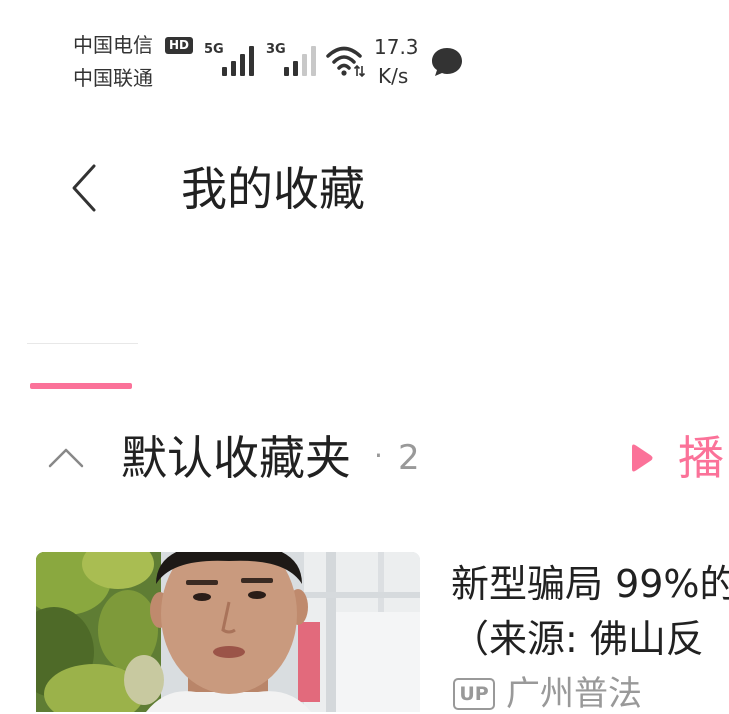 This screenshot has height=714, width=729. What do you see at coordinates (214, 49) in the screenshot?
I see `network-type-primary: 5G` at bounding box center [214, 49].